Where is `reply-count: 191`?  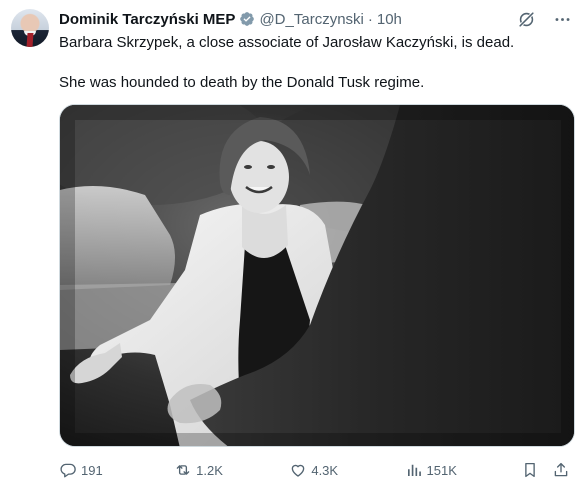 reply-count: 191 is located at coordinates (92, 470).